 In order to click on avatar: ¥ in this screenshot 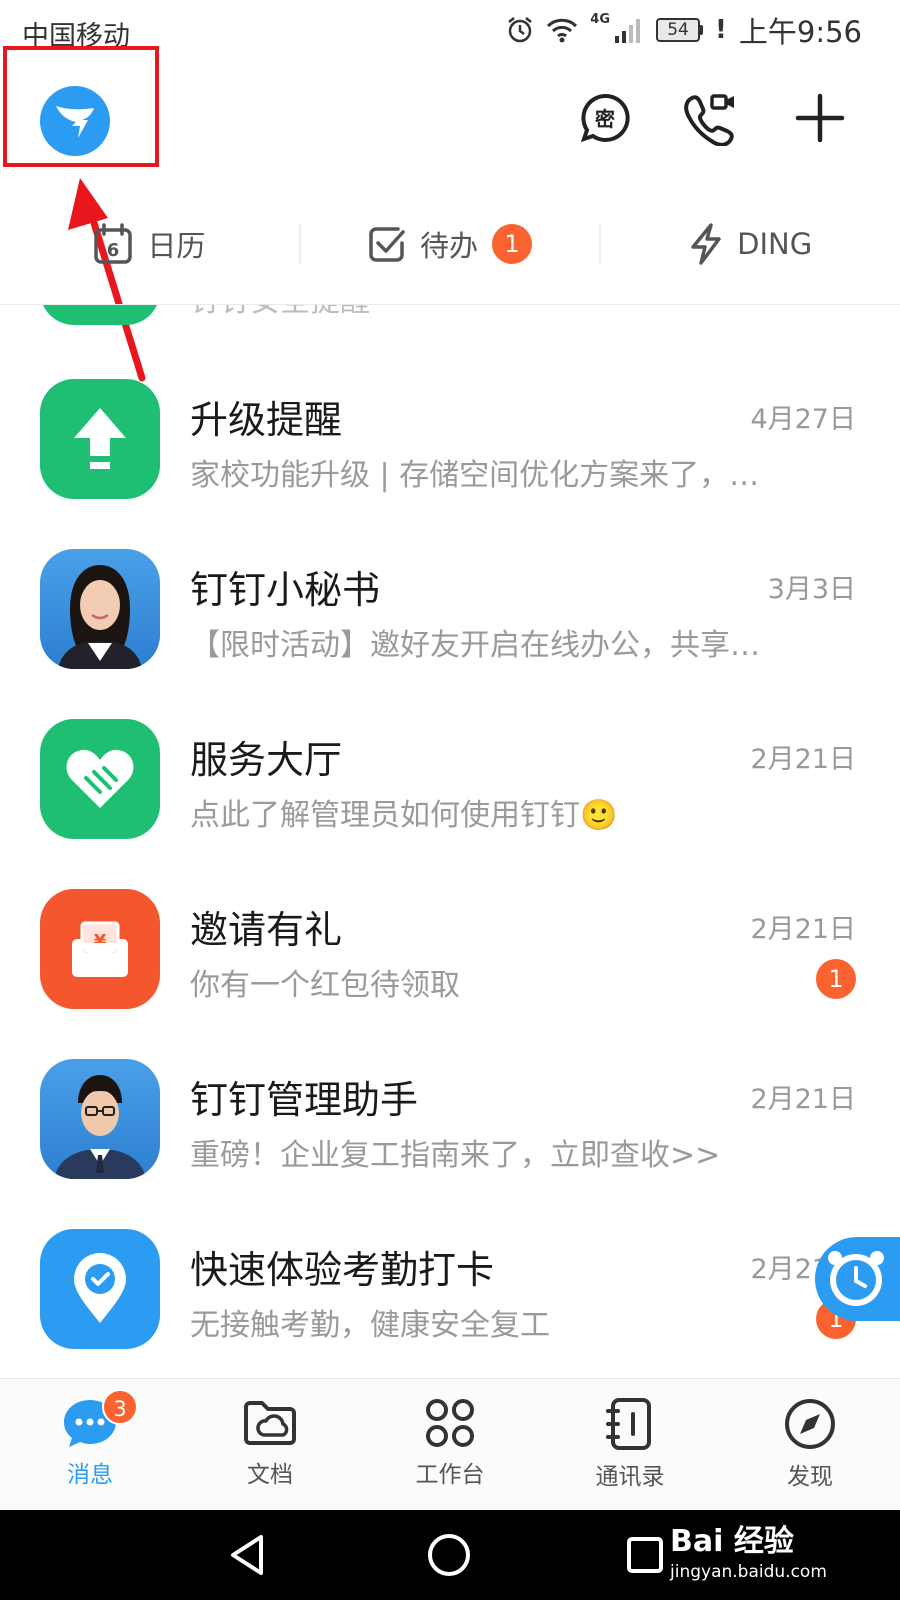, I will do `click(100, 949)`.